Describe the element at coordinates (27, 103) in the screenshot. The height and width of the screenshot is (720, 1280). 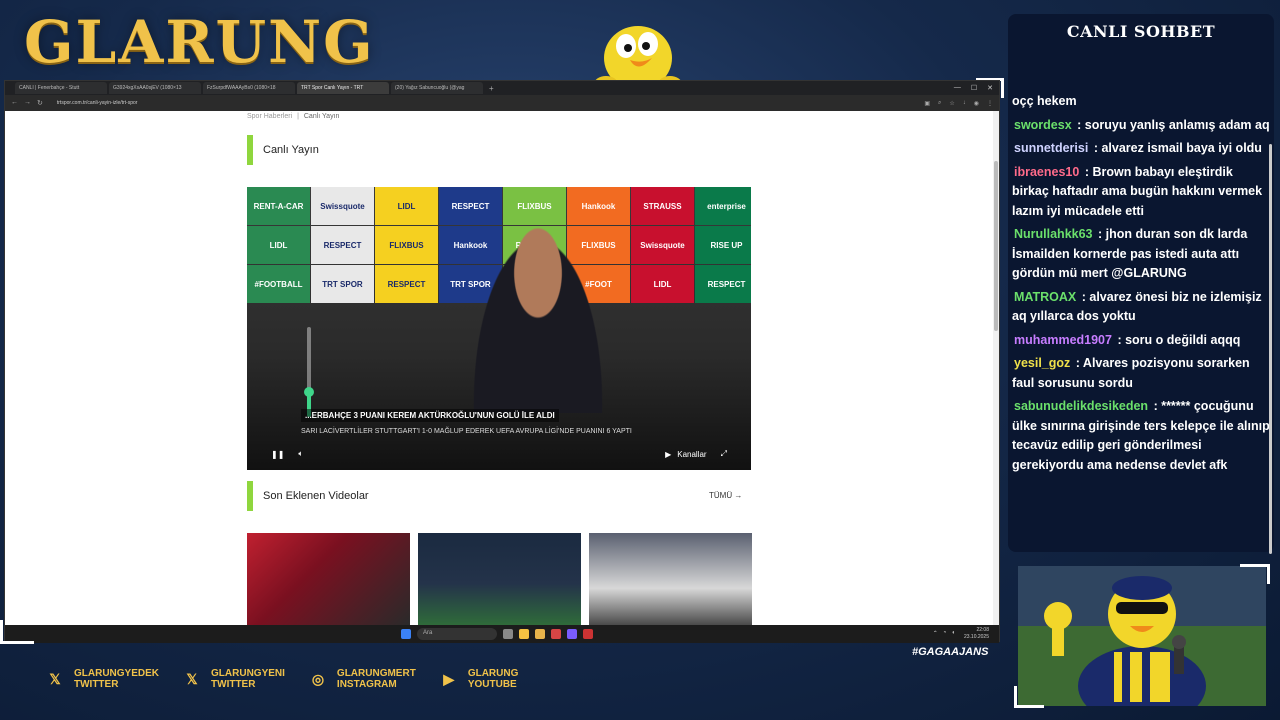
I see `forward-icon: →` at that location.